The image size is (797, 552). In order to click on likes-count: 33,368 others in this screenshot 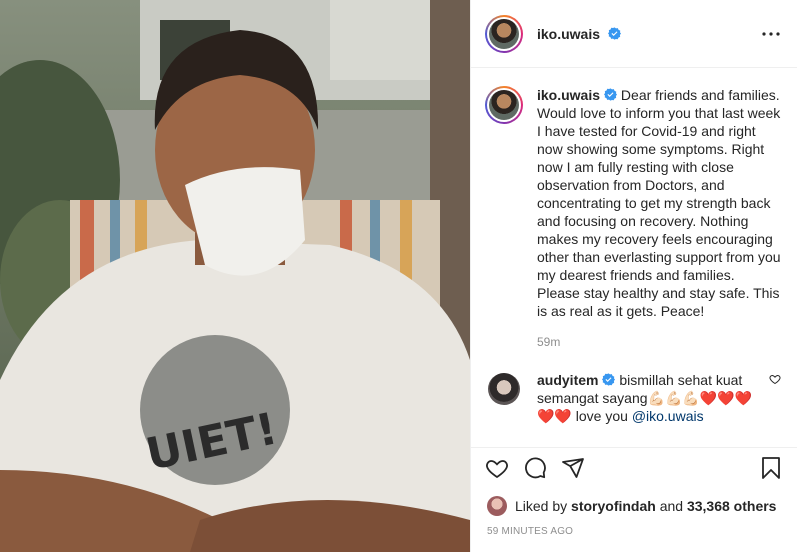, I will do `click(732, 506)`.